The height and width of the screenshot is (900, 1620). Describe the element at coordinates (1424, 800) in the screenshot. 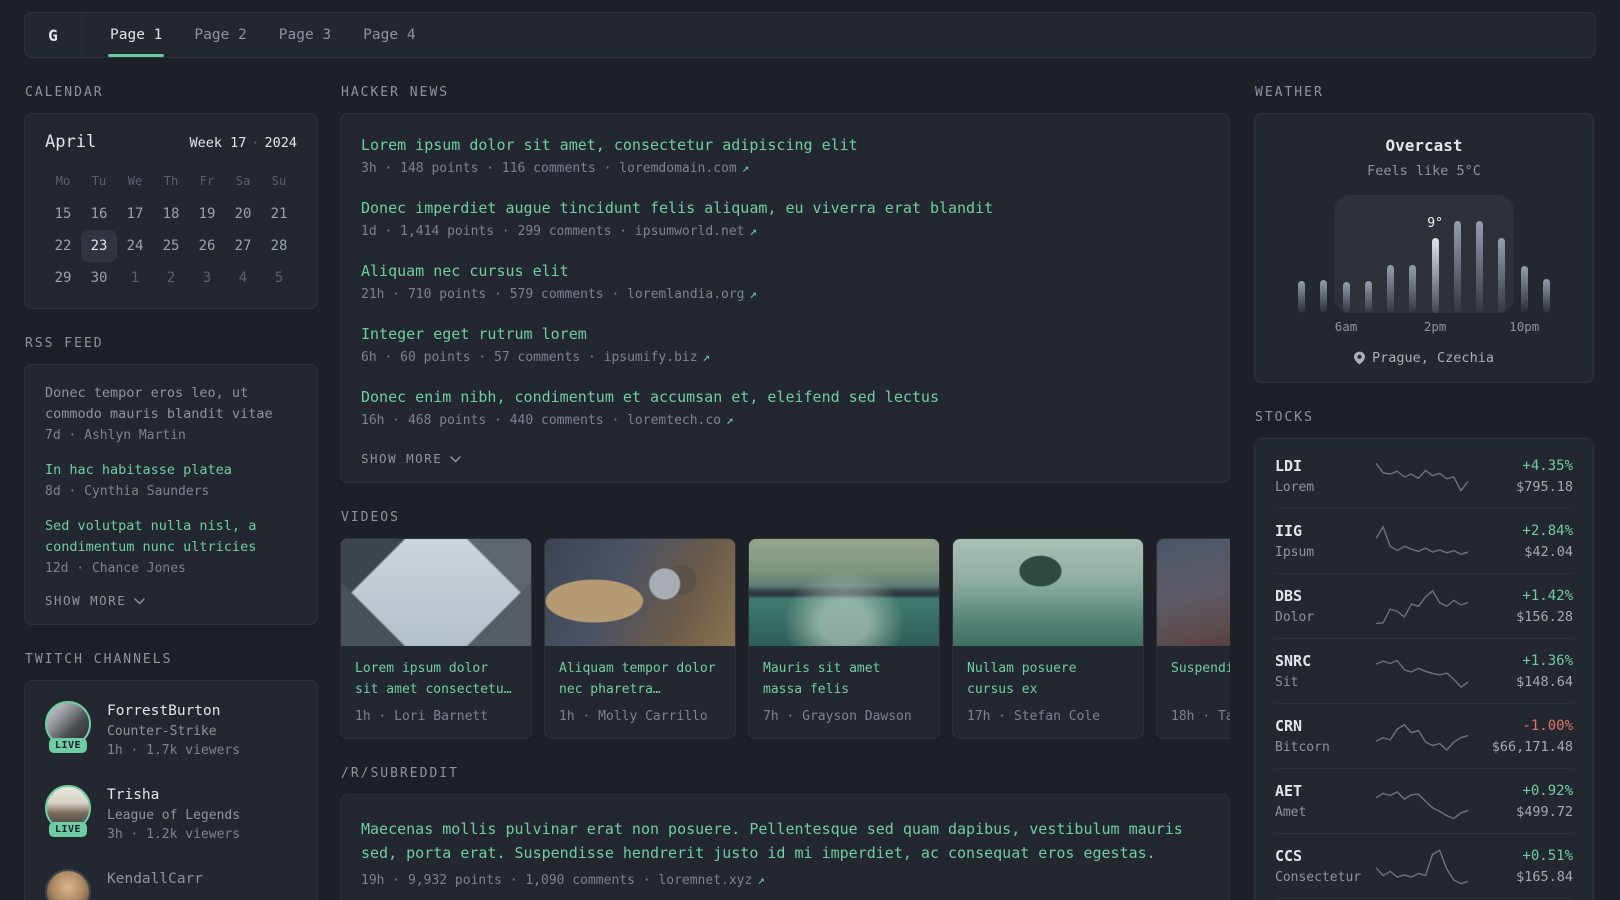

I see `stock-row: AET Amet +0.92% $499.72` at that location.